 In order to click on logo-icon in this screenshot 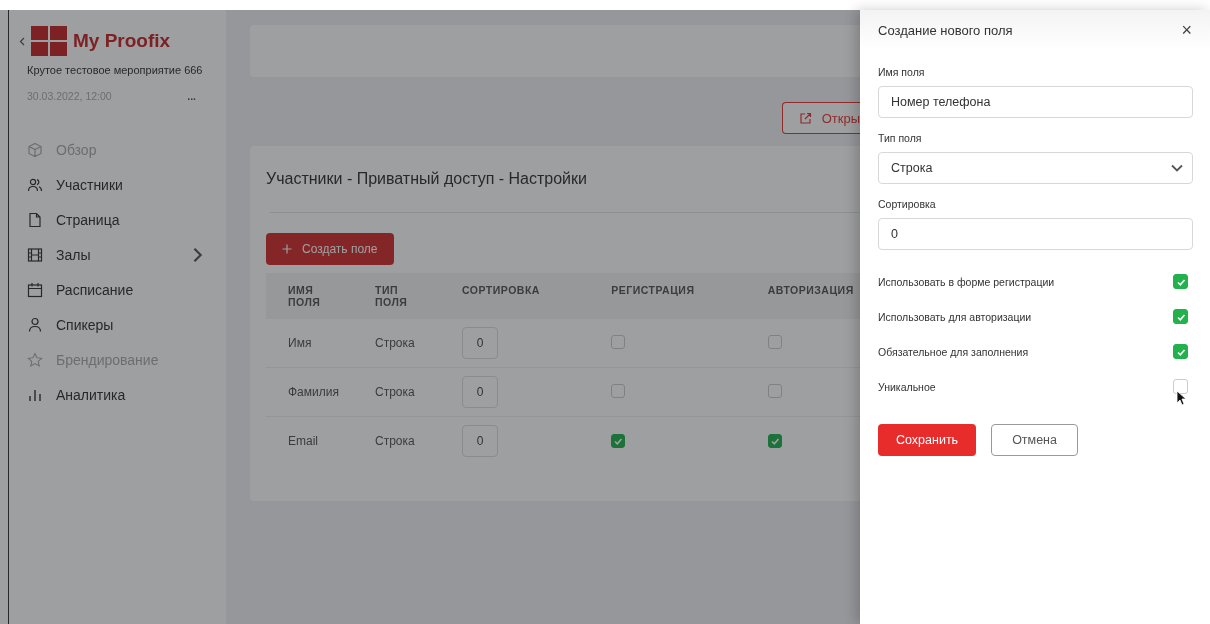, I will do `click(49, 41)`.